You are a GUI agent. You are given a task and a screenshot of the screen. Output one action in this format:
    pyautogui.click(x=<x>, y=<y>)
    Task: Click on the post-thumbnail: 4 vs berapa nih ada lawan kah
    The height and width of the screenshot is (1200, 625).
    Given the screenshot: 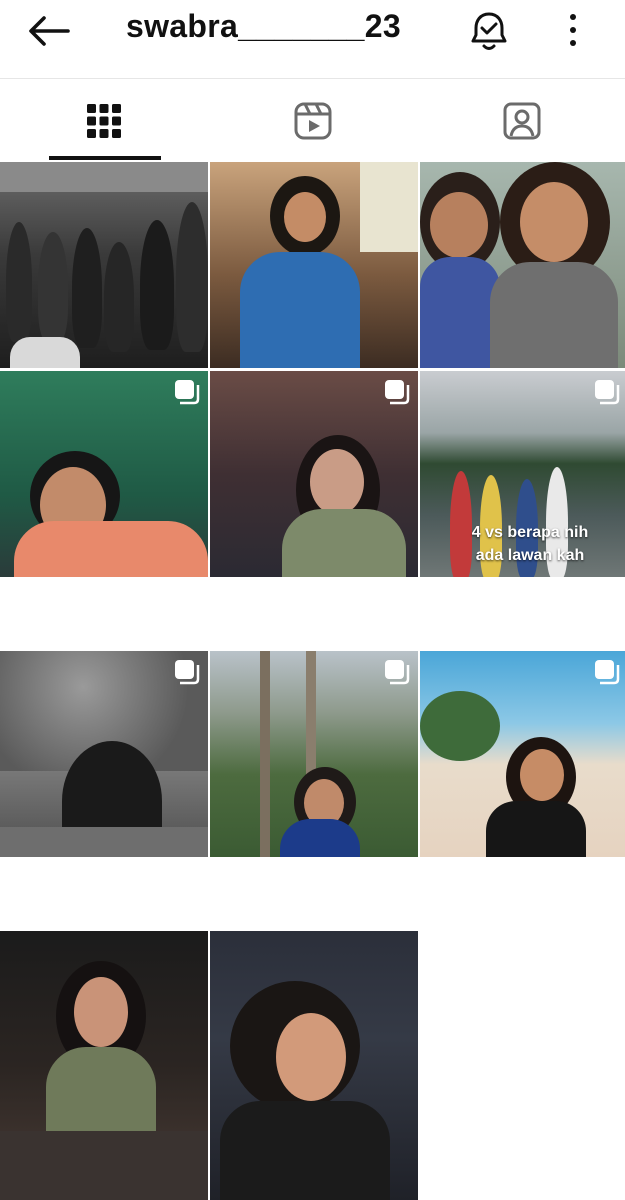 What is the action you would take?
    pyautogui.click(x=522, y=474)
    